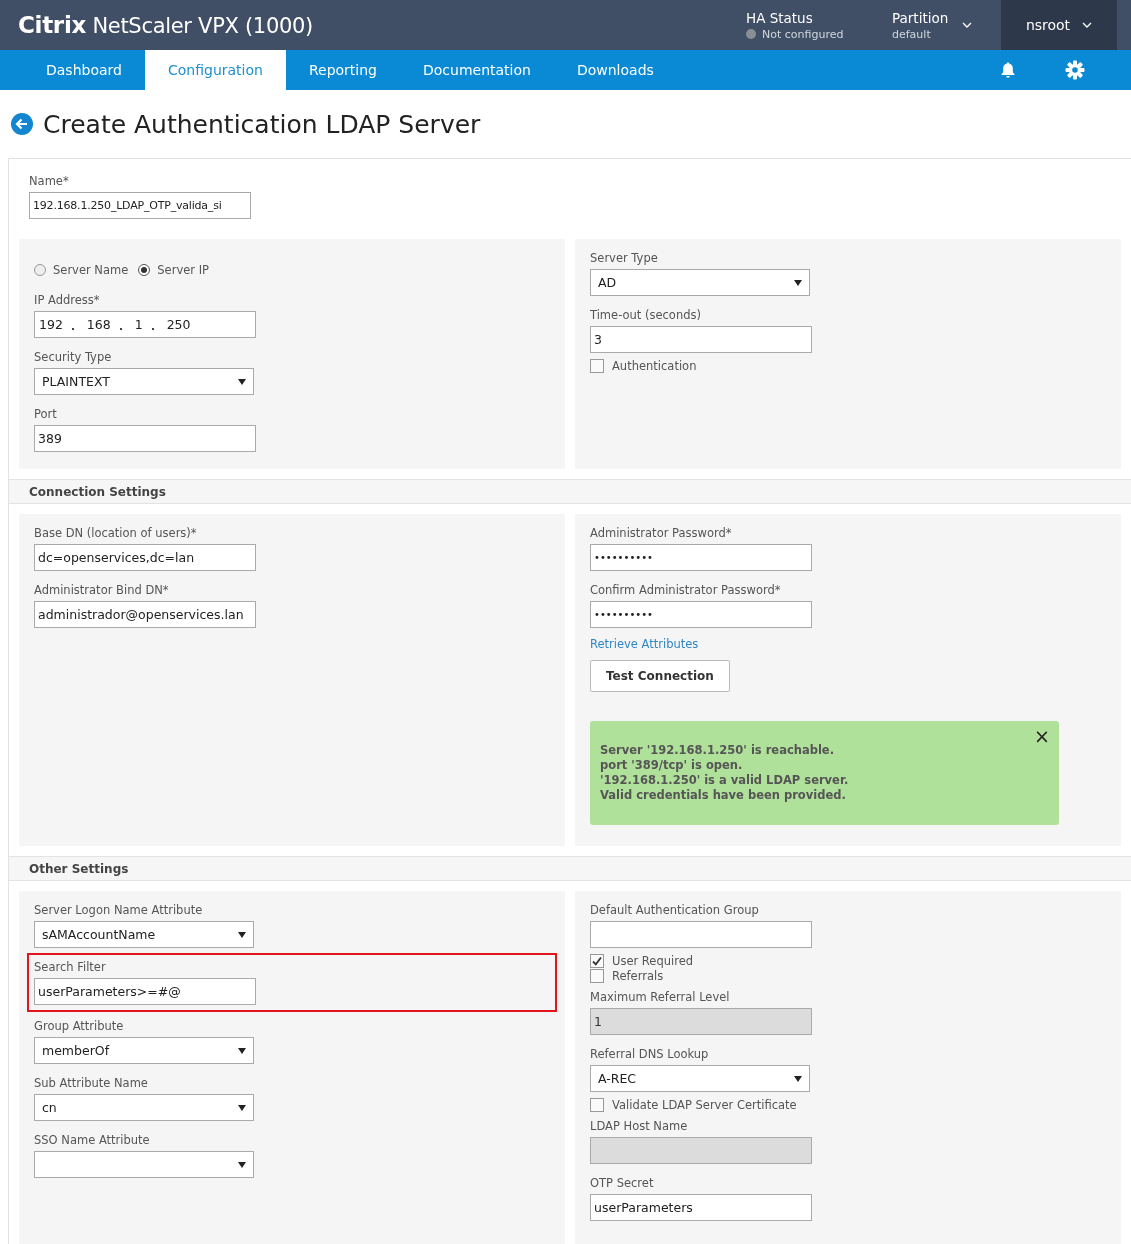  I want to click on ha-status-label: HA Status, so click(780, 17).